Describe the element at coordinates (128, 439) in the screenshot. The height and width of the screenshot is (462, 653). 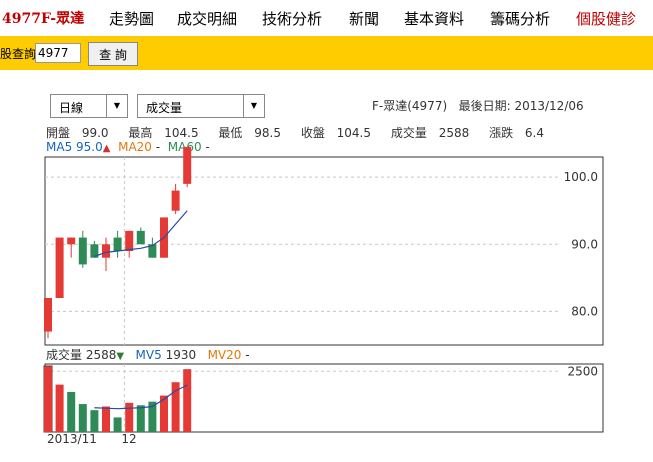
I see `volume-x-tick-label: 12` at that location.